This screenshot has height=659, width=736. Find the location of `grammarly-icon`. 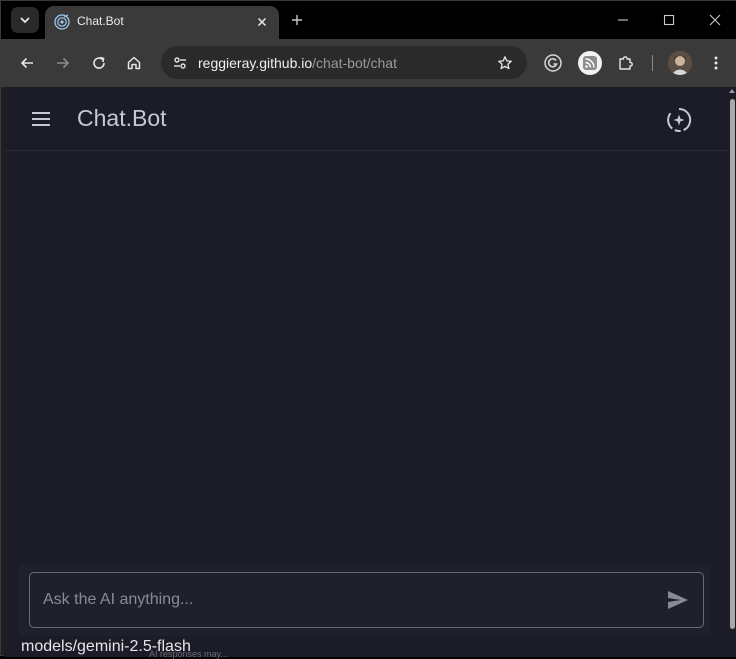

grammarly-icon is located at coordinates (553, 63).